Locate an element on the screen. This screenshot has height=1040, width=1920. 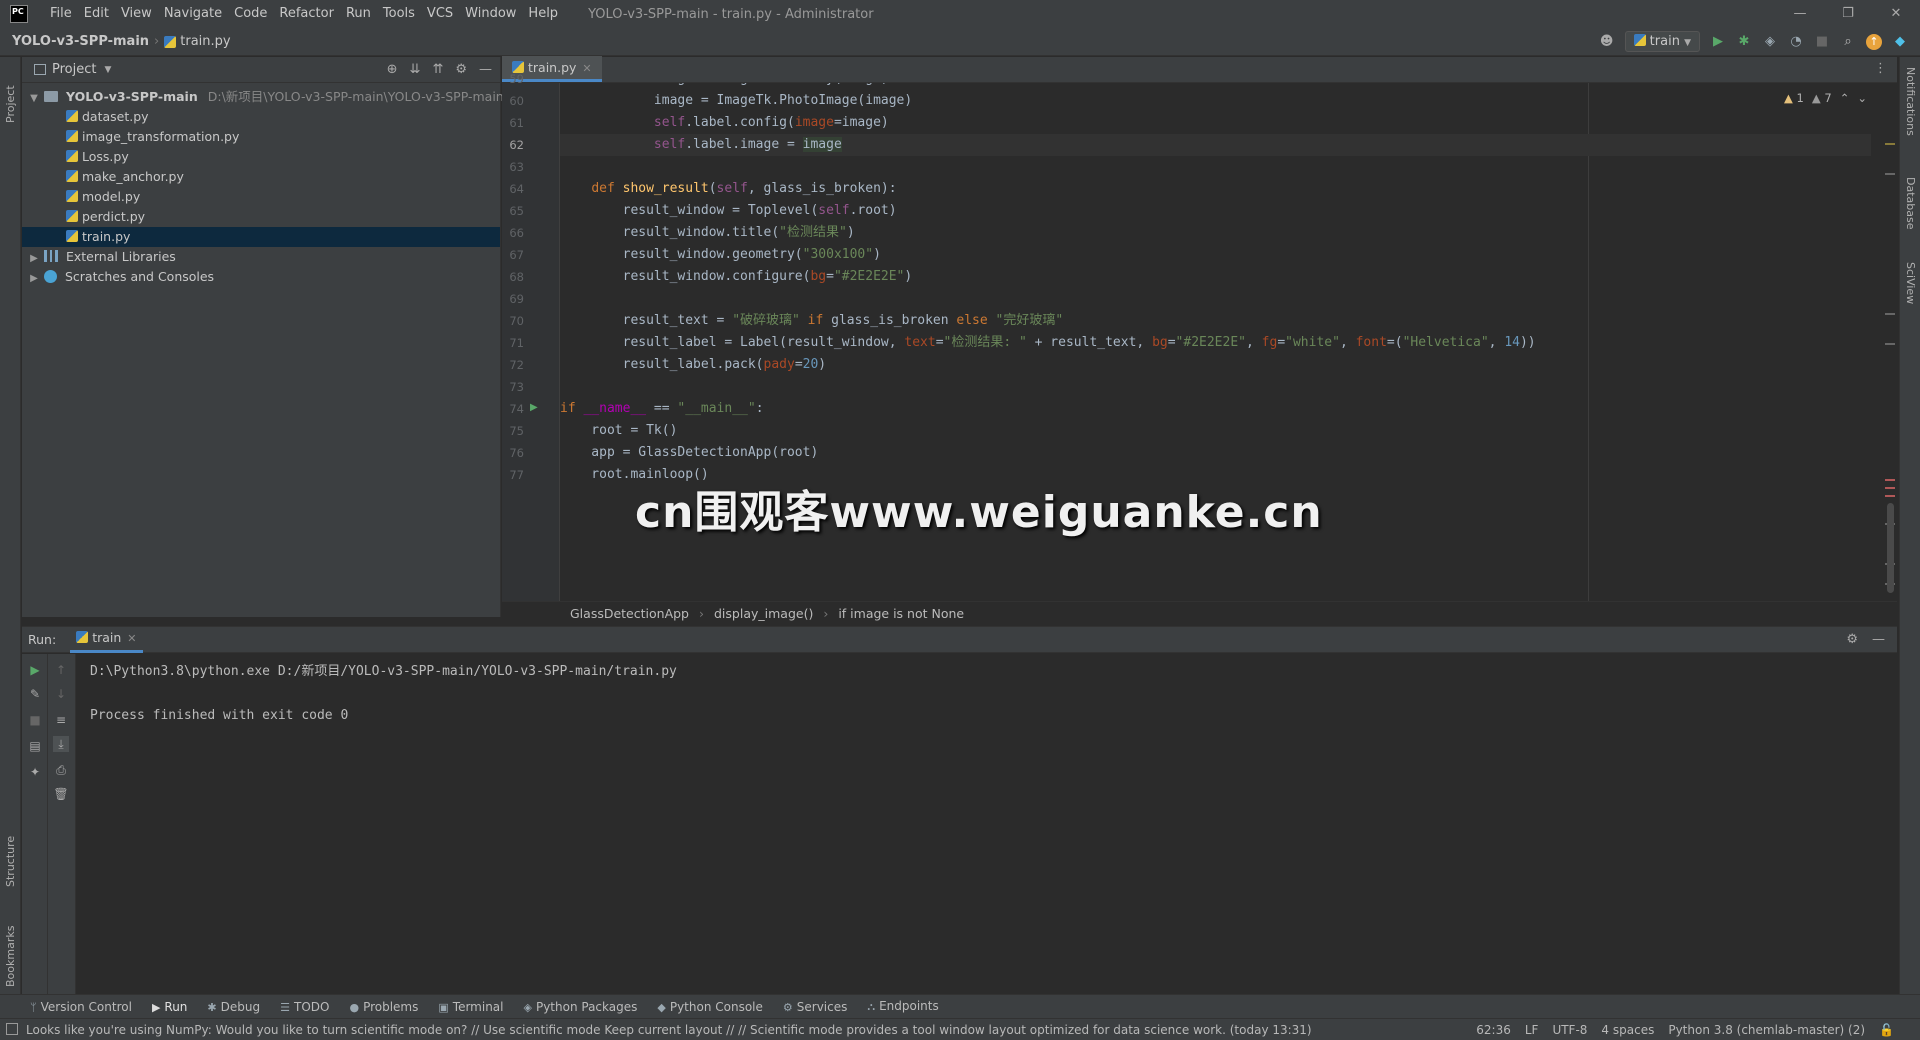
user-icon: ☻ is located at coordinates (1607, 42).